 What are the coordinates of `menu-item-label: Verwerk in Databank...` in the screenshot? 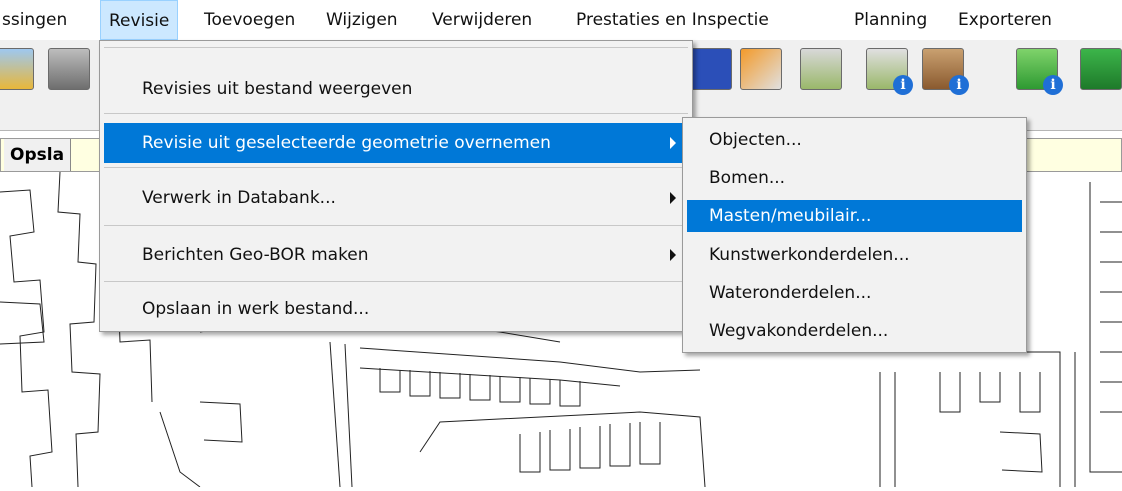 It's located at (239, 198).